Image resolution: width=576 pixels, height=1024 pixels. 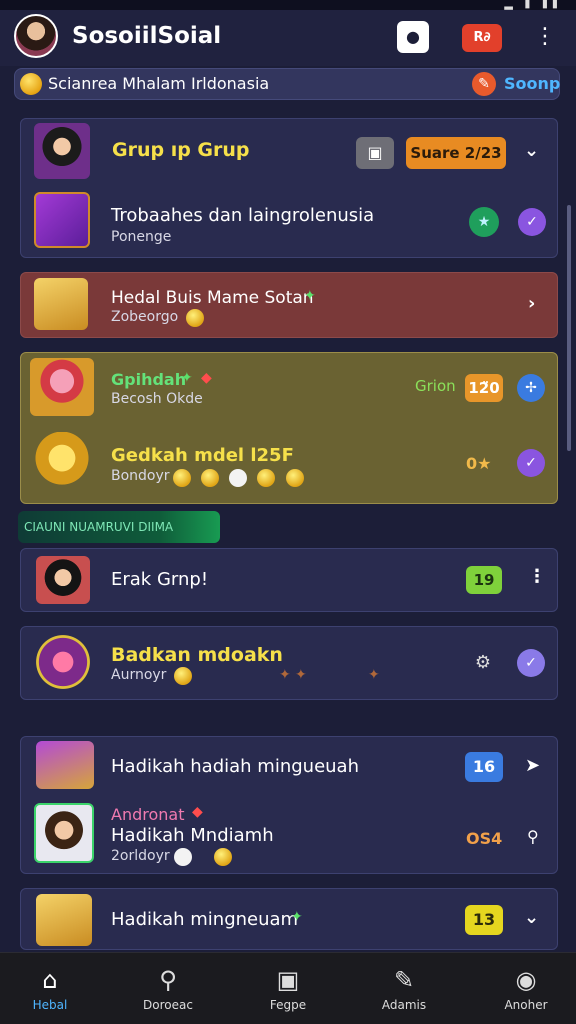 What do you see at coordinates (435, 386) in the screenshot?
I see `reward-tag: Grion` at bounding box center [435, 386].